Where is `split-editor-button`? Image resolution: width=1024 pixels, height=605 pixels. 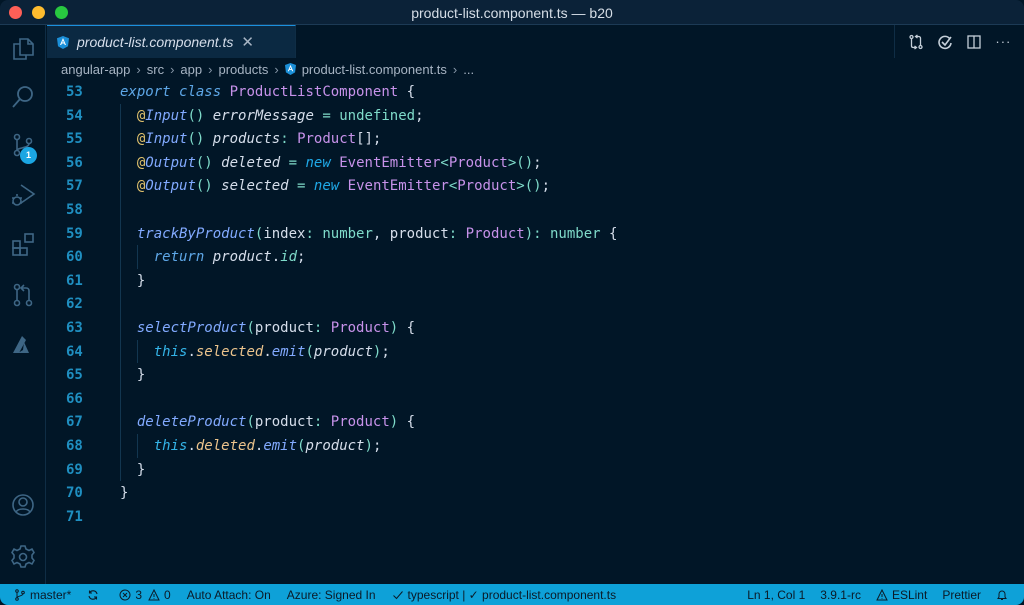
split-editor-button is located at coordinates (974, 42).